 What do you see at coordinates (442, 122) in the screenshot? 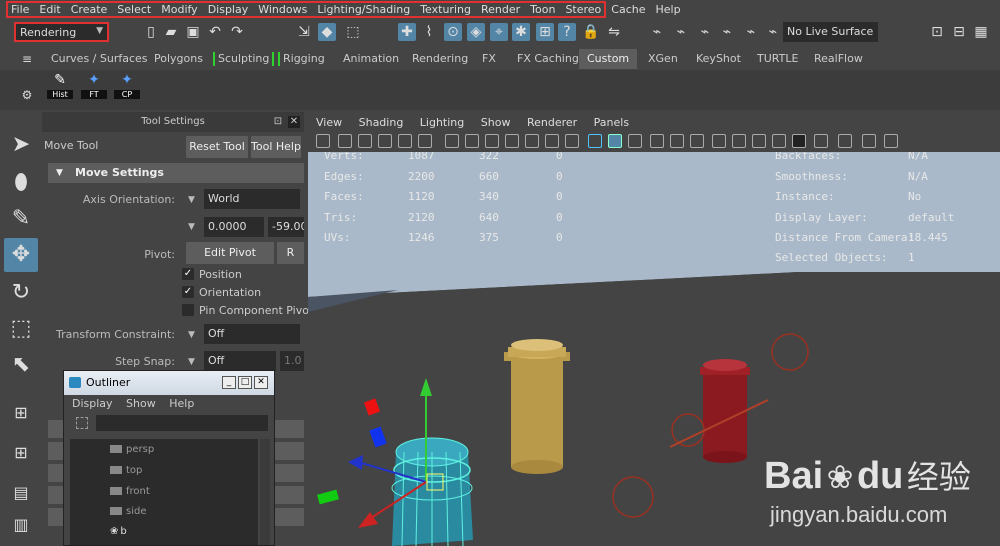
I see `viewport-menu-lighting: Lighting` at bounding box center [442, 122].